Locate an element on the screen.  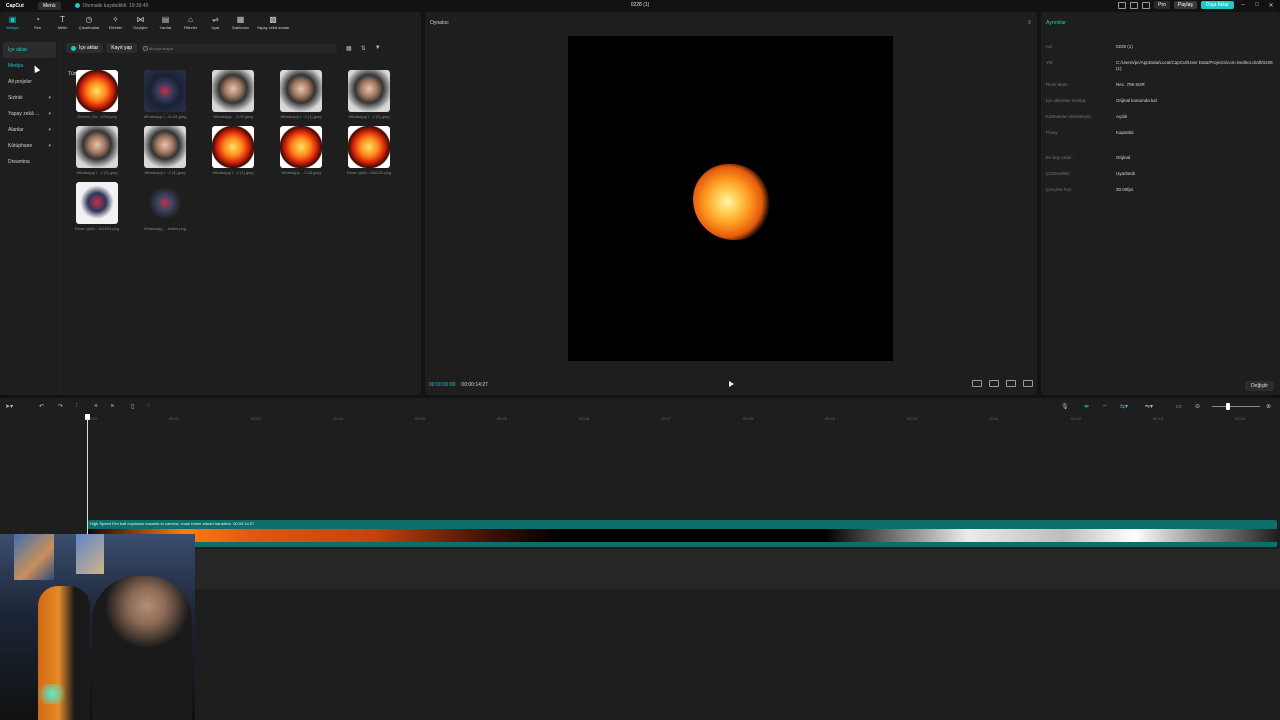
shortcut-icon is located at coordinates (1146, 5).